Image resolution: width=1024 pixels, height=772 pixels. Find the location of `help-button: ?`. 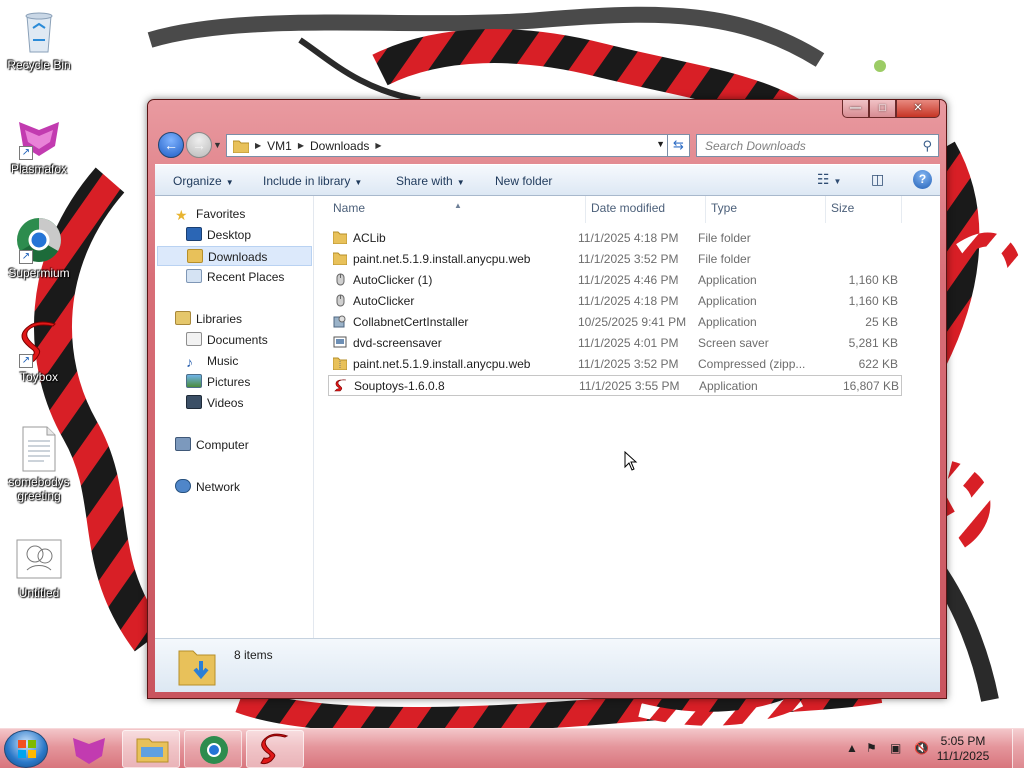

help-button: ? is located at coordinates (922, 179).